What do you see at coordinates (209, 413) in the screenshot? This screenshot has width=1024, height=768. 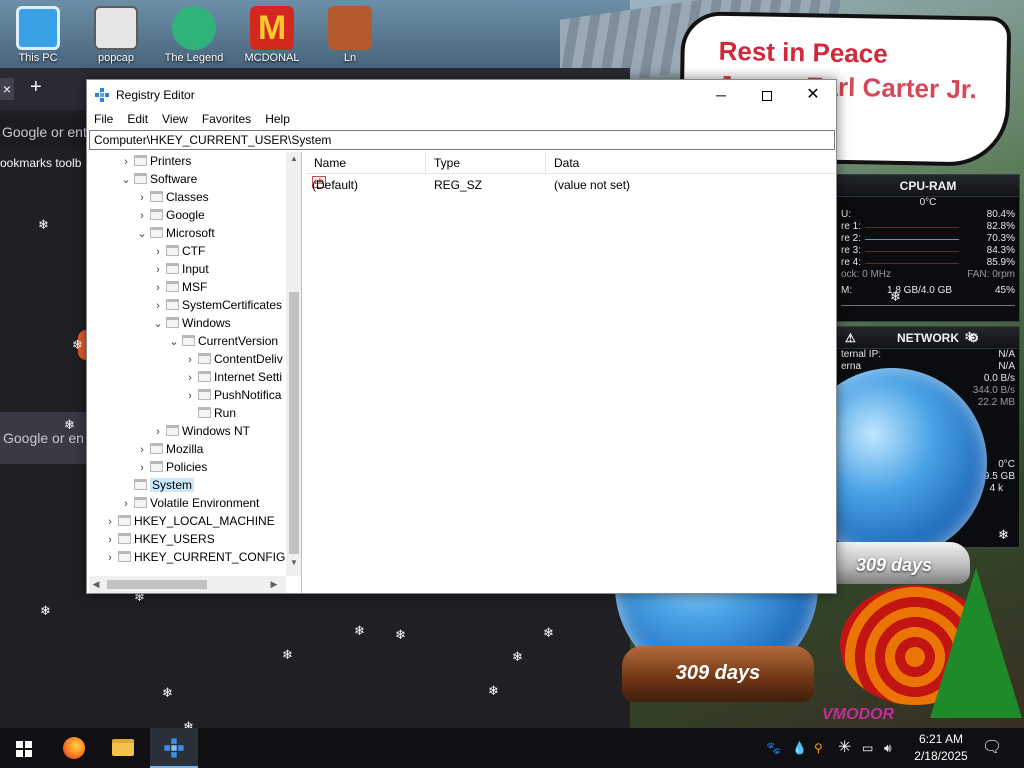 I see `tree-node: Run` at bounding box center [209, 413].